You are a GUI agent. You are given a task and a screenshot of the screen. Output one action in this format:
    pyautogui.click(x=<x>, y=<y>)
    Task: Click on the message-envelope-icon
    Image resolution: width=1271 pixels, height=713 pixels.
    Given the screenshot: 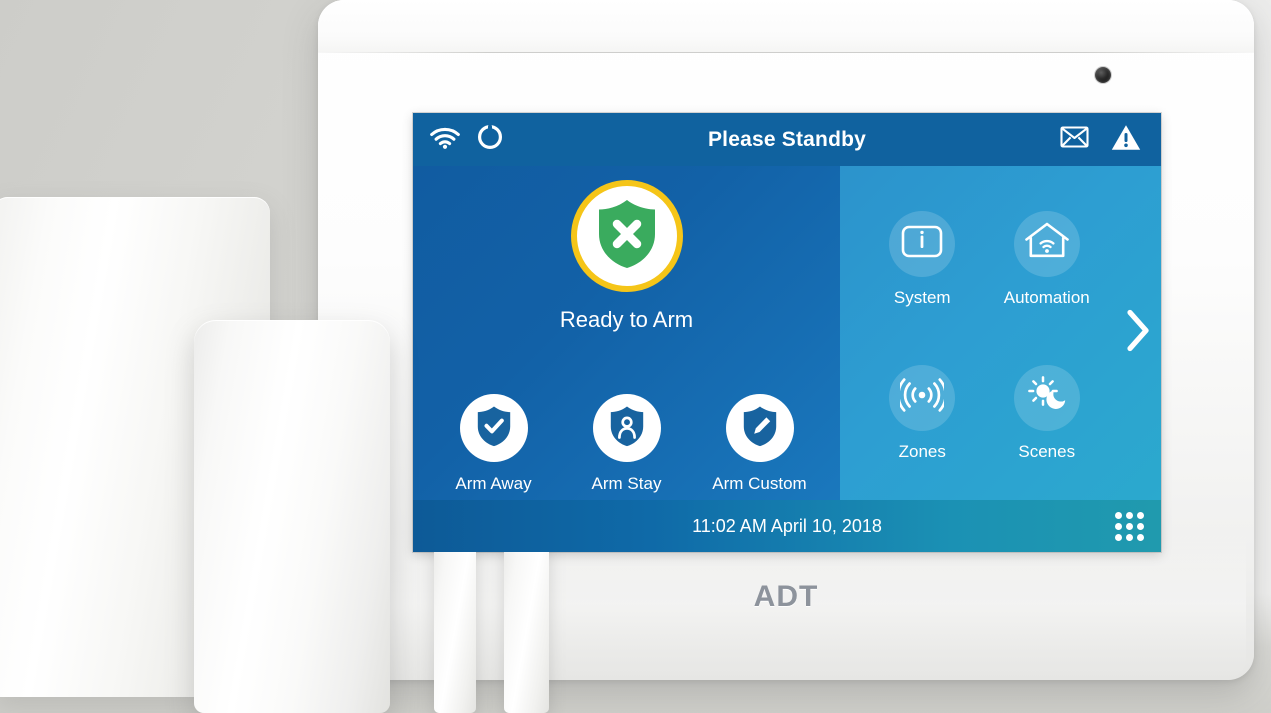 What is the action you would take?
    pyautogui.click(x=1074, y=139)
    